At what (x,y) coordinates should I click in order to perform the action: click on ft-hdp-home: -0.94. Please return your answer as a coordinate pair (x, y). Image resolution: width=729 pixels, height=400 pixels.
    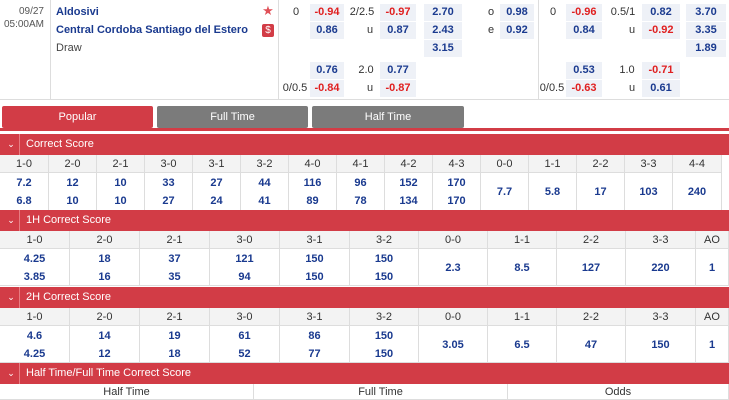
    Looking at the image, I should click on (327, 12).